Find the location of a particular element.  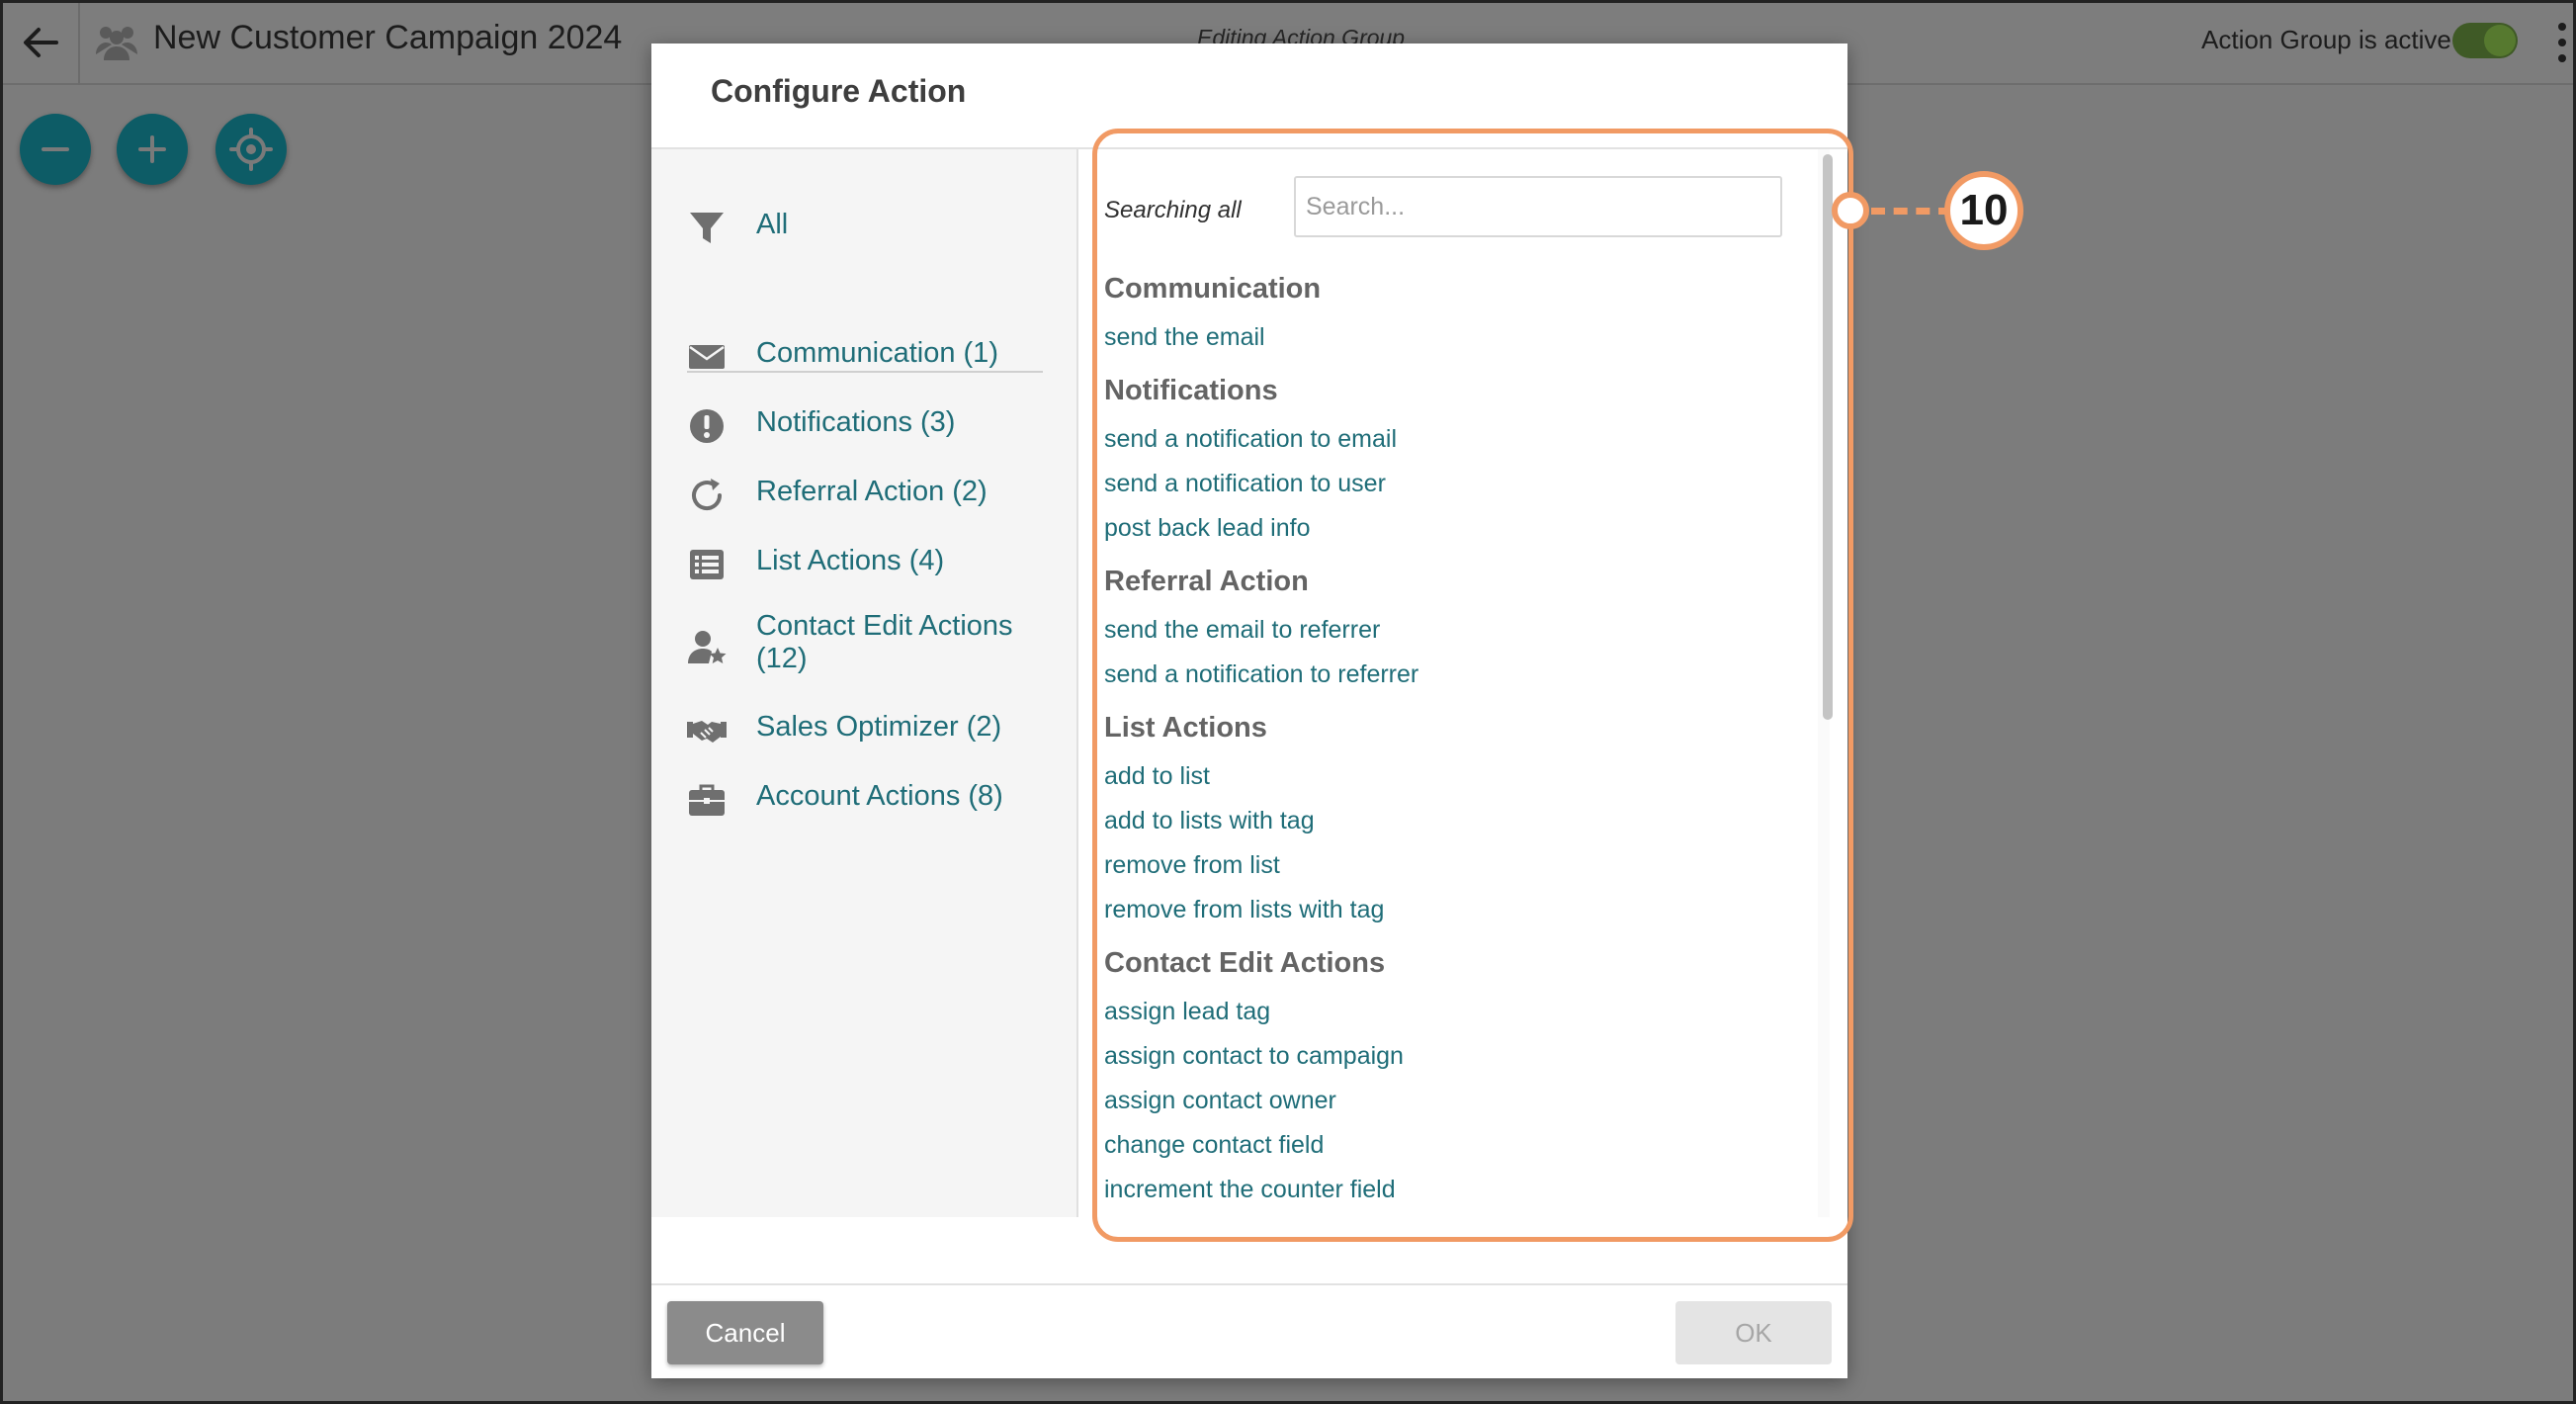

minus-icon is located at coordinates (55, 149).